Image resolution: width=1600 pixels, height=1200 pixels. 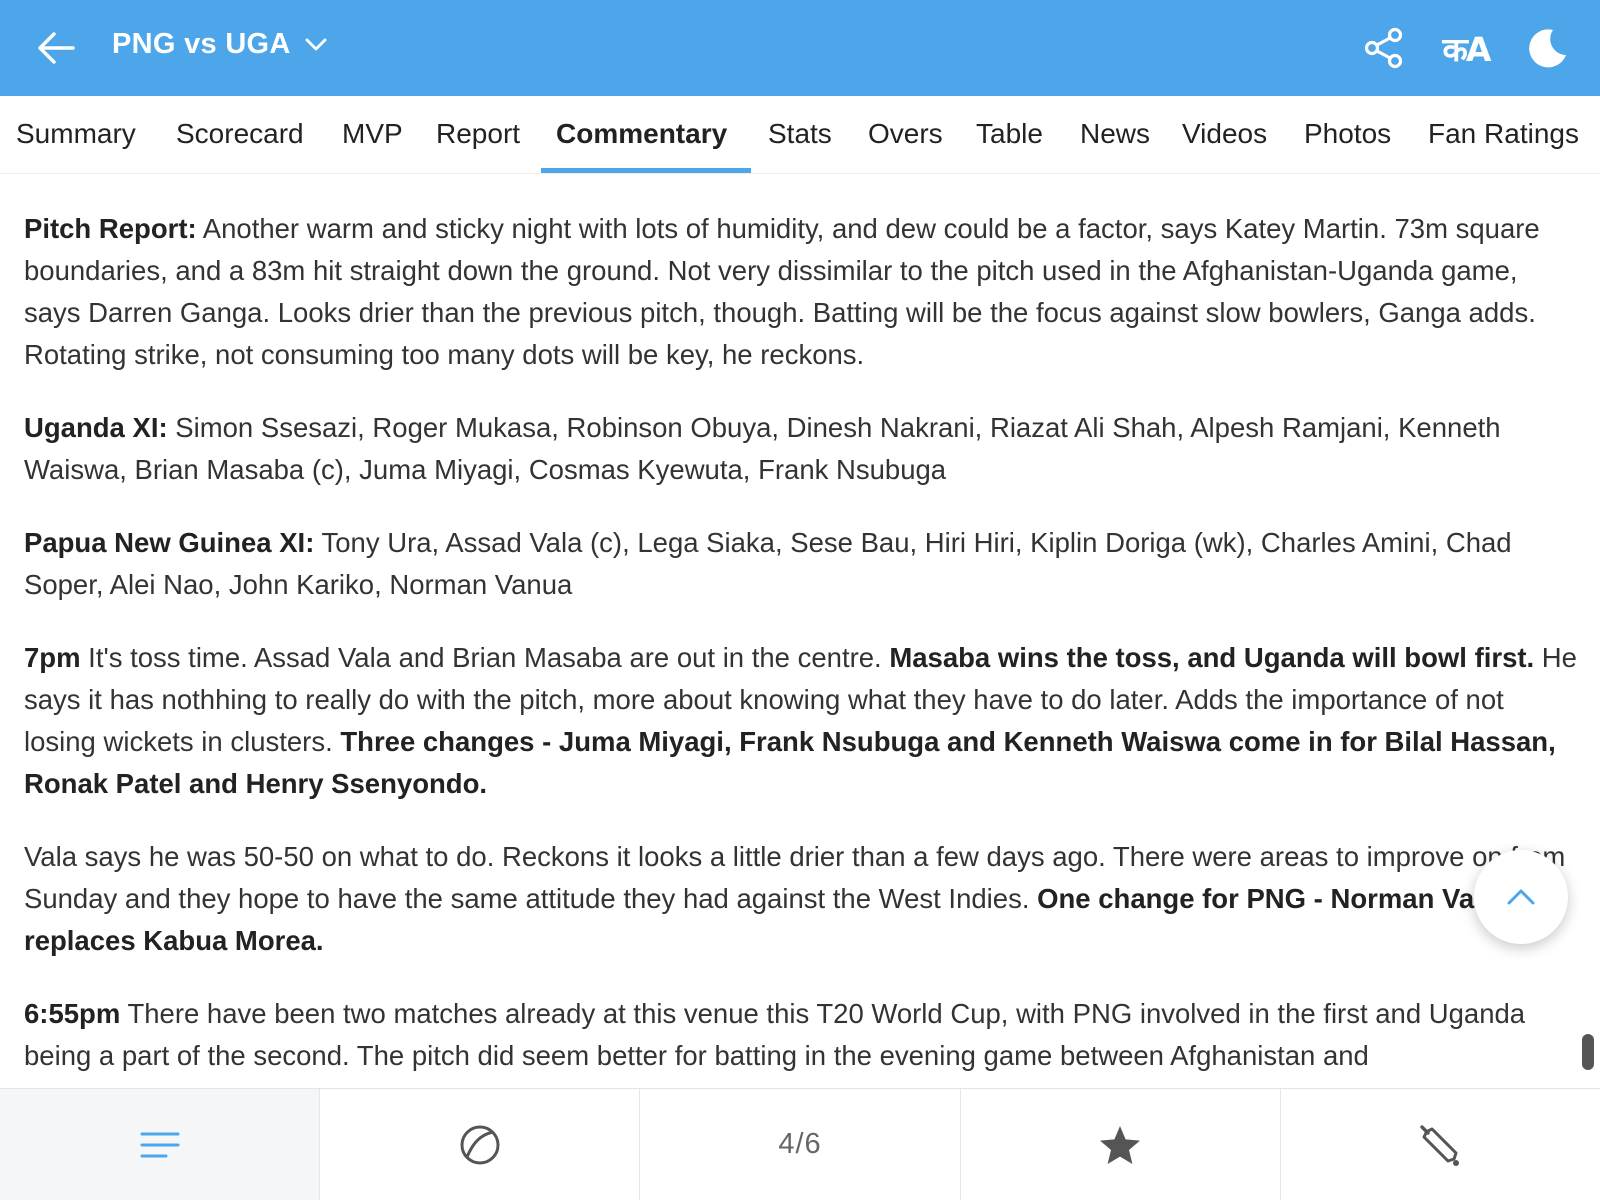 I want to click on match-selector: PNG vs UGA, so click(x=219, y=44).